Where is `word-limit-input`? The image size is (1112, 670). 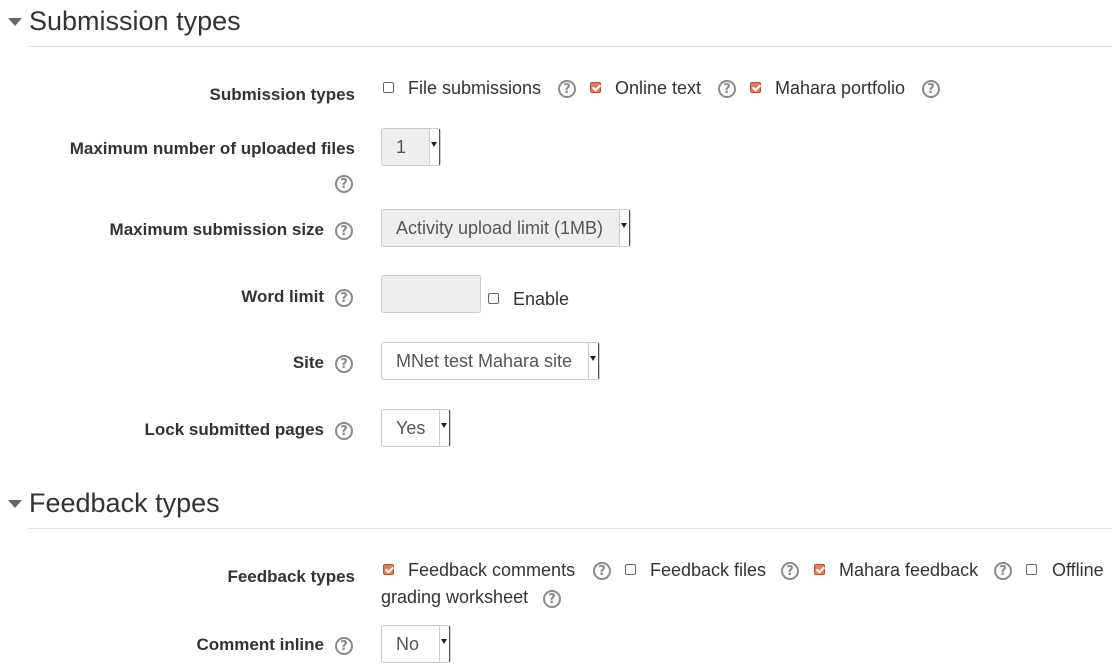 word-limit-input is located at coordinates (431, 294).